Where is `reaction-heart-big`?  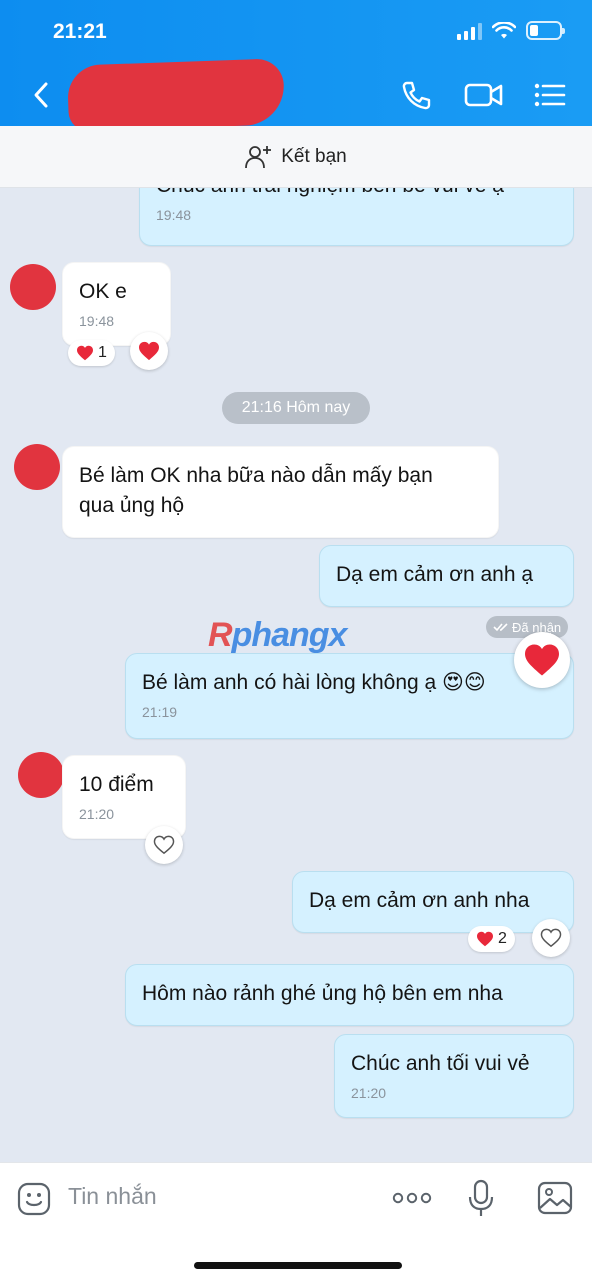
reaction-heart-big is located at coordinates (542, 660).